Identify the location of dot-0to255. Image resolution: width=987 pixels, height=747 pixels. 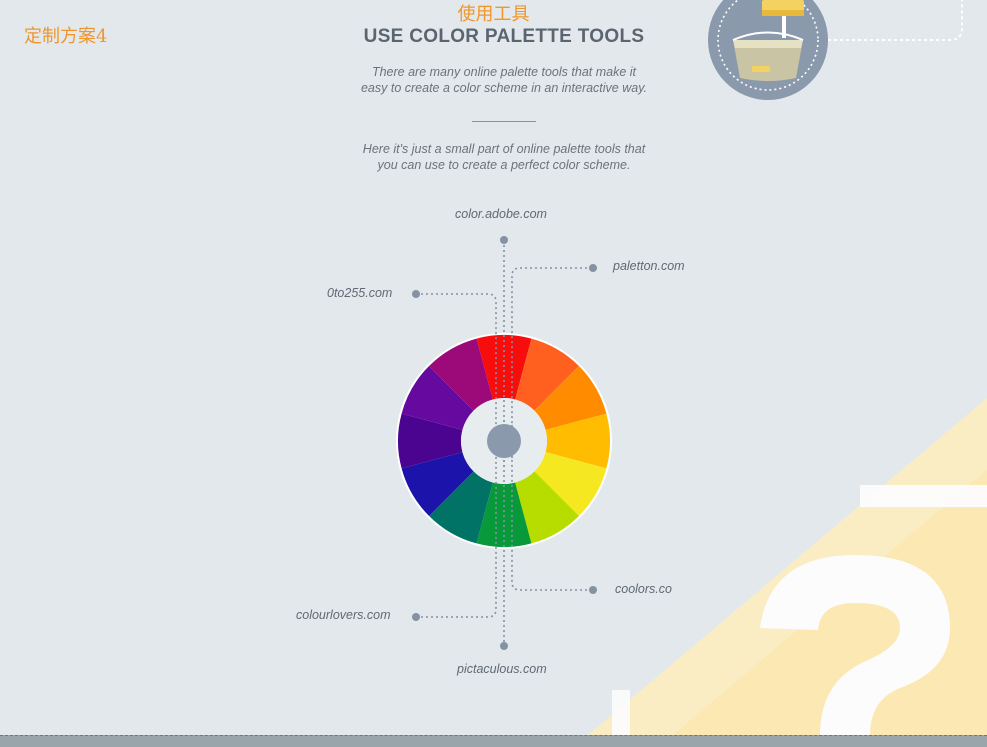
(416, 294).